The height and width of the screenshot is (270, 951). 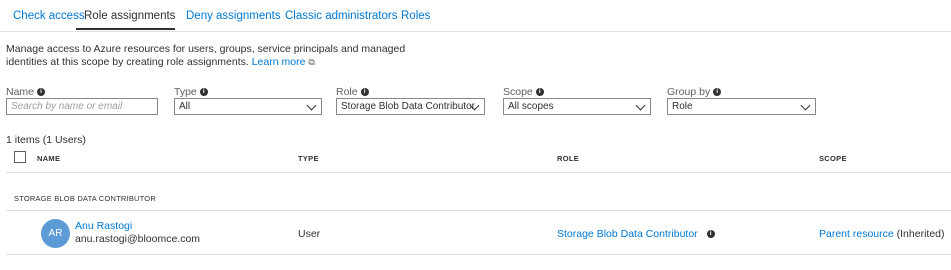 I want to click on parent-resource-link: Parent resource, so click(x=856, y=234).